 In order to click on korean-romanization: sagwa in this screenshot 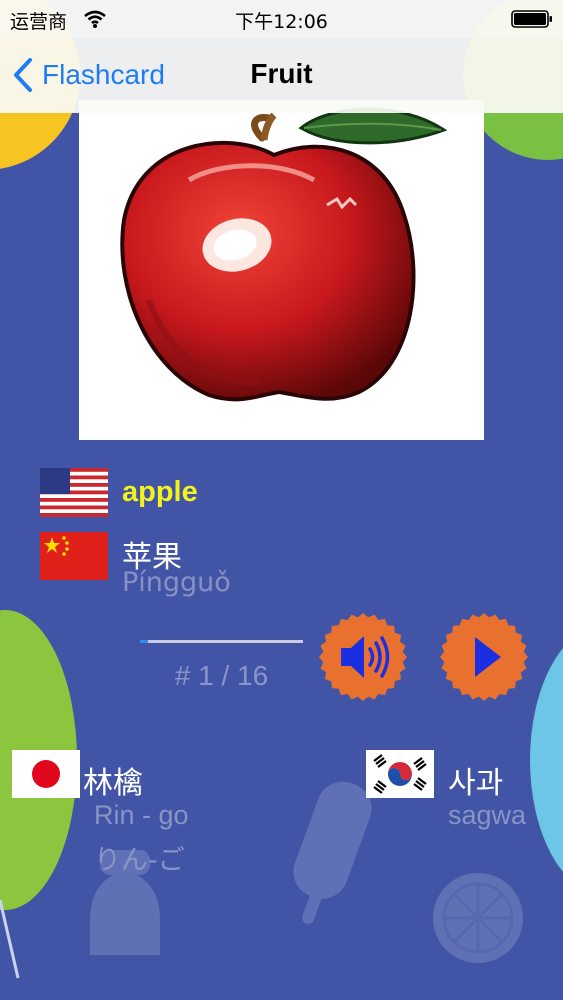, I will do `click(487, 815)`.